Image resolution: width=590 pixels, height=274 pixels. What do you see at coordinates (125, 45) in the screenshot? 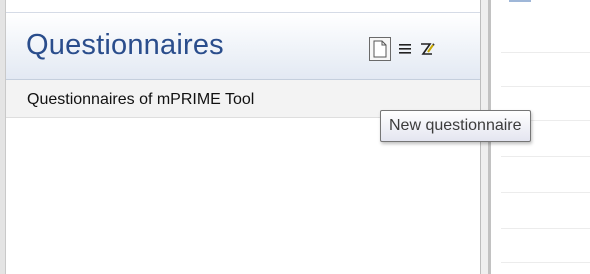
I see `panel-title: Questionnaires` at bounding box center [125, 45].